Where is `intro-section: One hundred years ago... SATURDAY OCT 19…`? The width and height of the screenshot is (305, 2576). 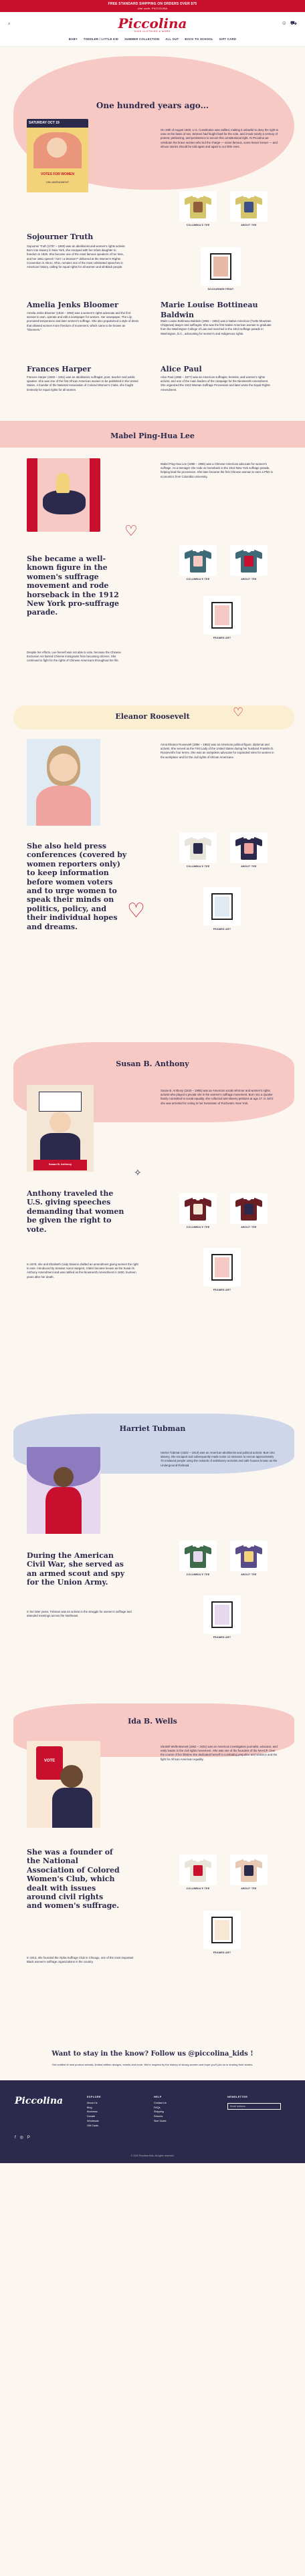 intro-section: One hundred years ago... SATURDAY OCT 19… is located at coordinates (152, 234).